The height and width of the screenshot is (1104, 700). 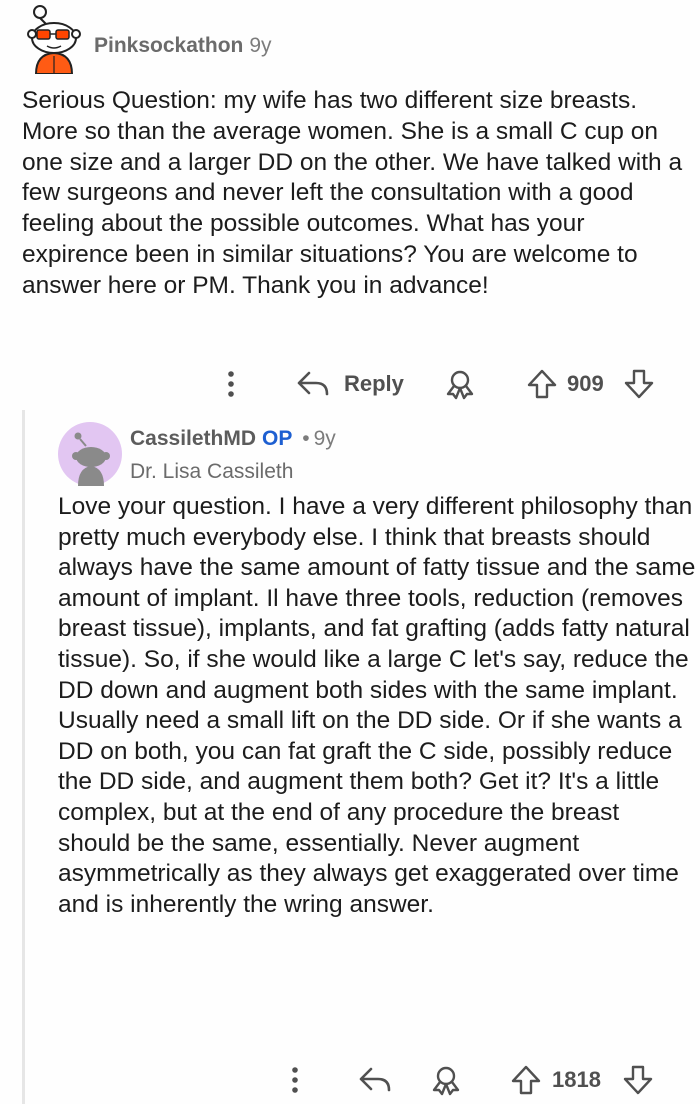 I want to click on vote-count: 909, so click(x=585, y=384).